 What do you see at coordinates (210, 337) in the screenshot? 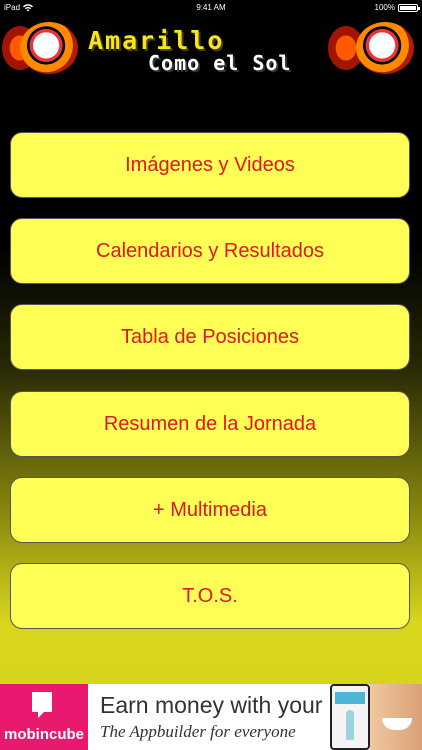
I see `menu-button-tabla-posiciones: Tabla de Posiciones` at bounding box center [210, 337].